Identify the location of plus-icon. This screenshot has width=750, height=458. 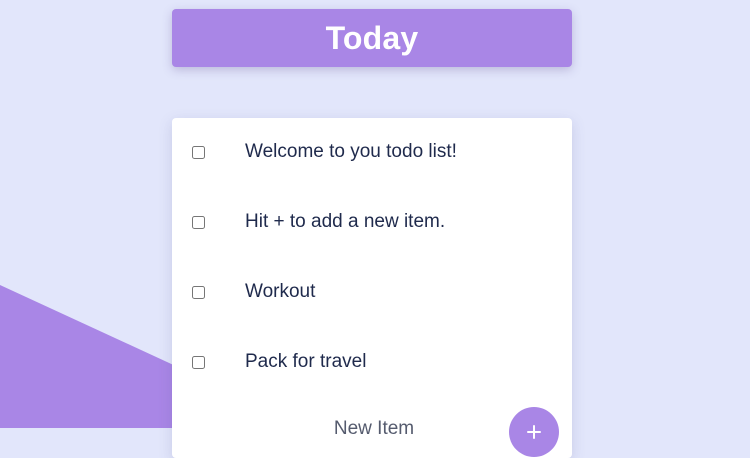
(534, 432).